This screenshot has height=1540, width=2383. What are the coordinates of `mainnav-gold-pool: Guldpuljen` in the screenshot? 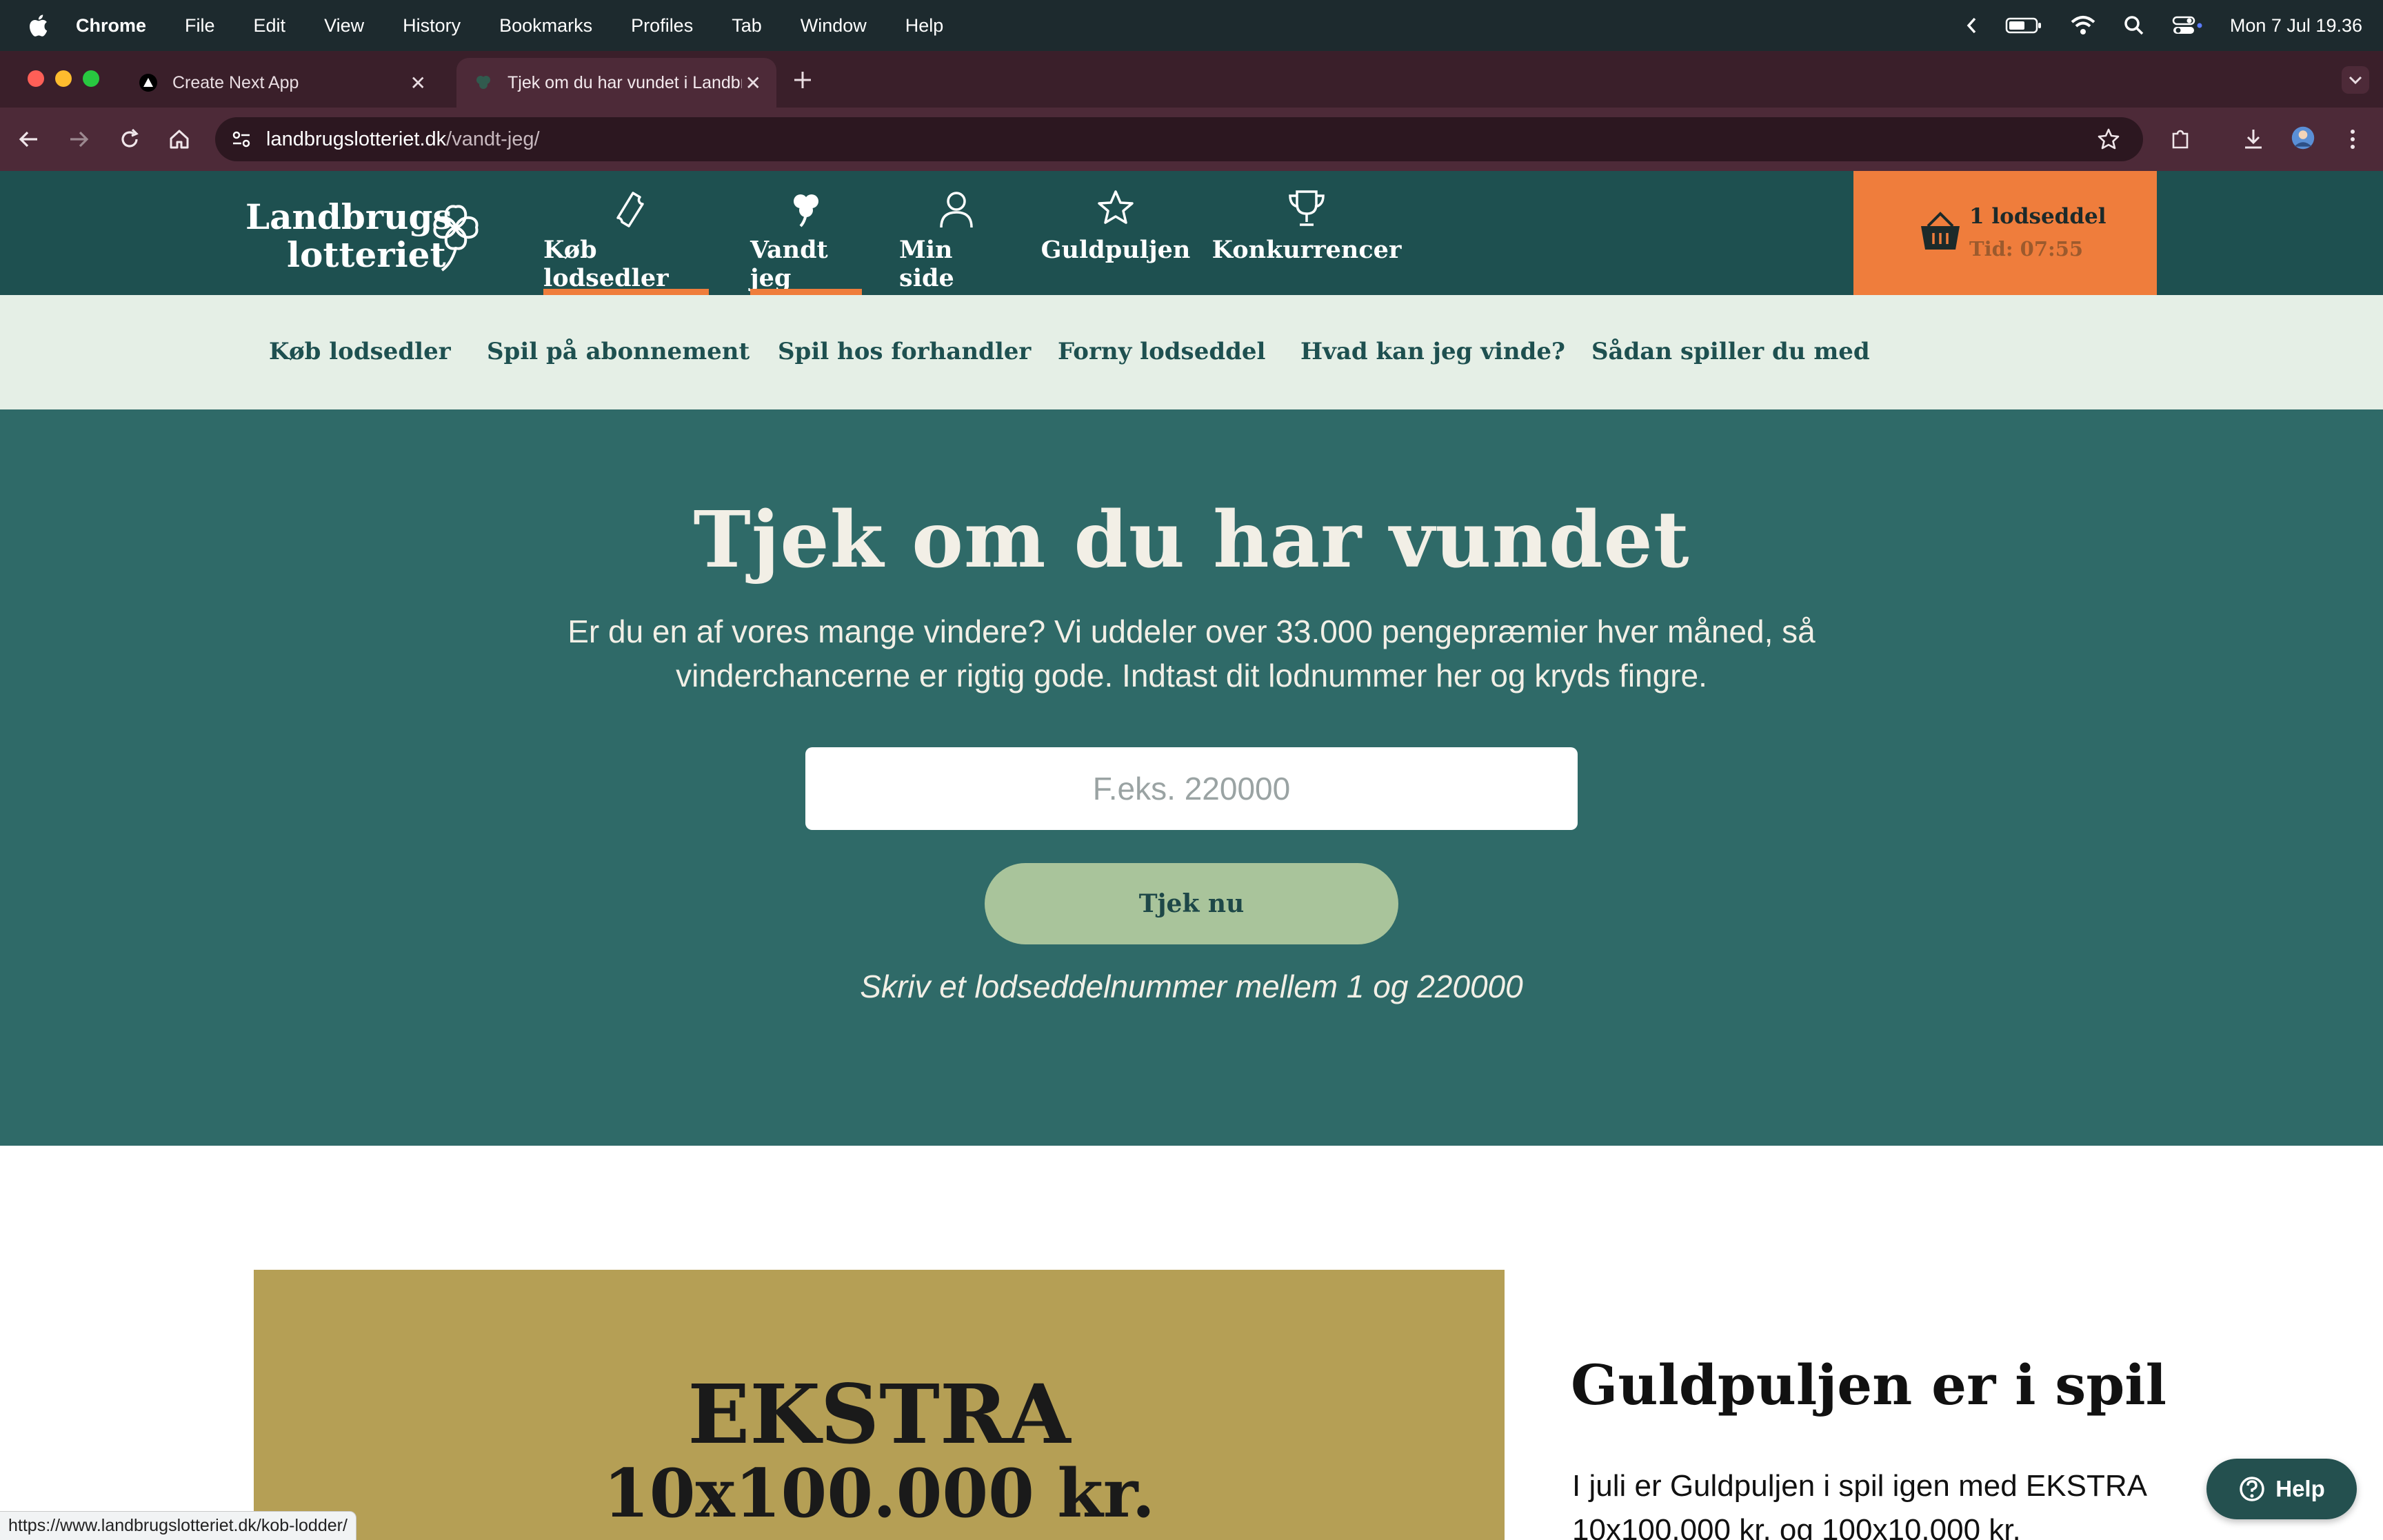 It's located at (1115, 241).